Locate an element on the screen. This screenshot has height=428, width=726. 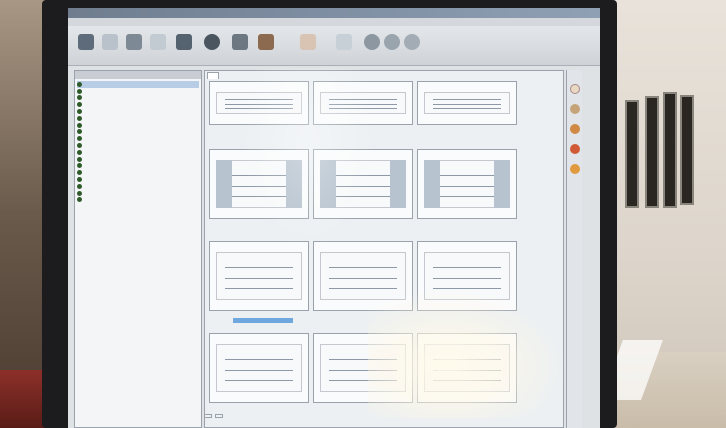
cart-icon is located at coordinates (240, 42).